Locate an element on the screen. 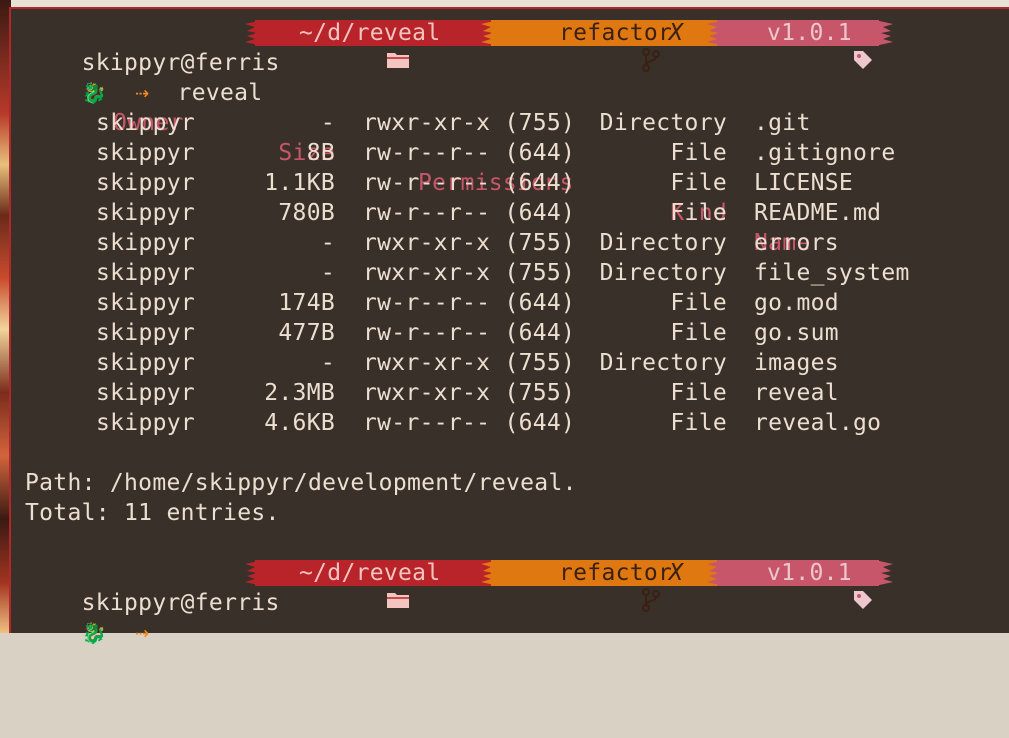 The width and height of the screenshot is (1009, 738). cell-name: go.mod is located at coordinates (796, 303).